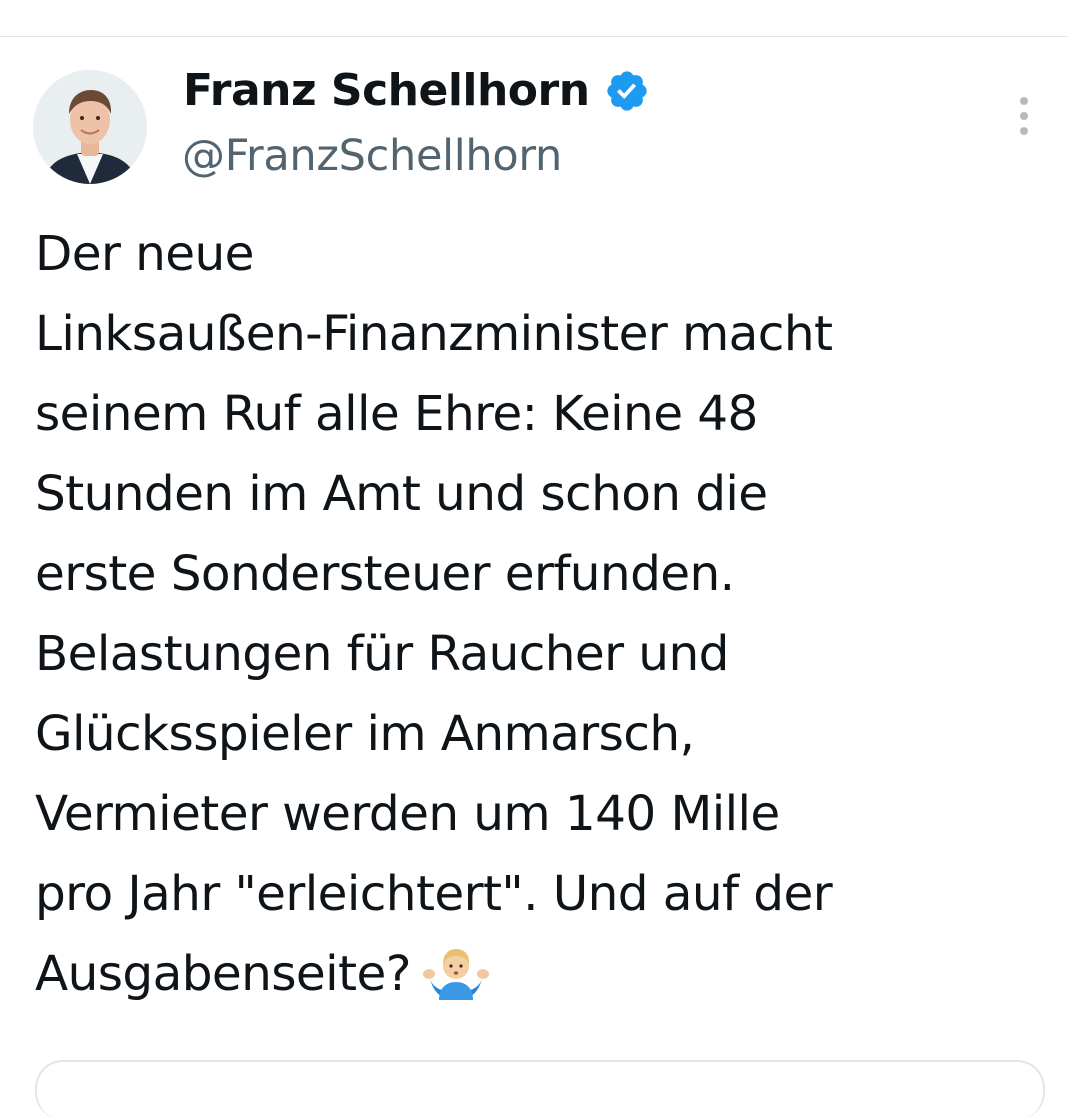 The height and width of the screenshot is (1120, 1068). I want to click on tweet-line: Belastungen für Raucher und, so click(382, 654).